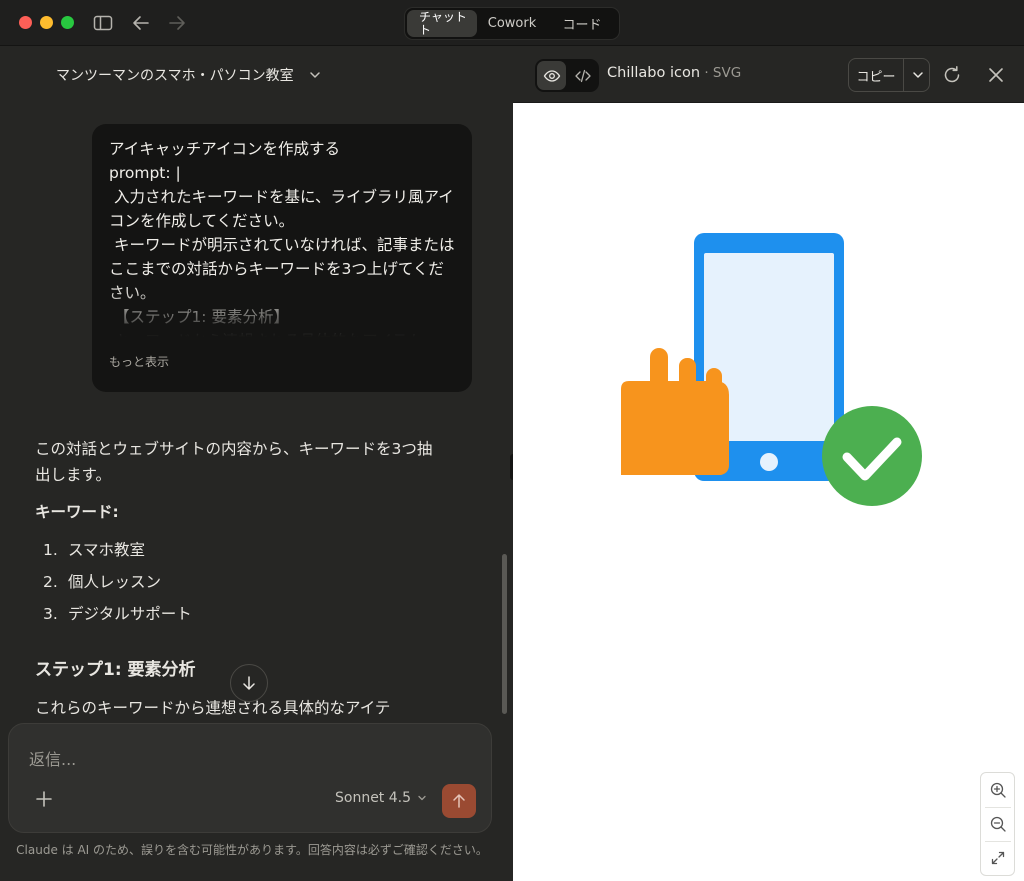 The image size is (1024, 881). I want to click on composer: Sonnet 4.5, so click(250, 778).